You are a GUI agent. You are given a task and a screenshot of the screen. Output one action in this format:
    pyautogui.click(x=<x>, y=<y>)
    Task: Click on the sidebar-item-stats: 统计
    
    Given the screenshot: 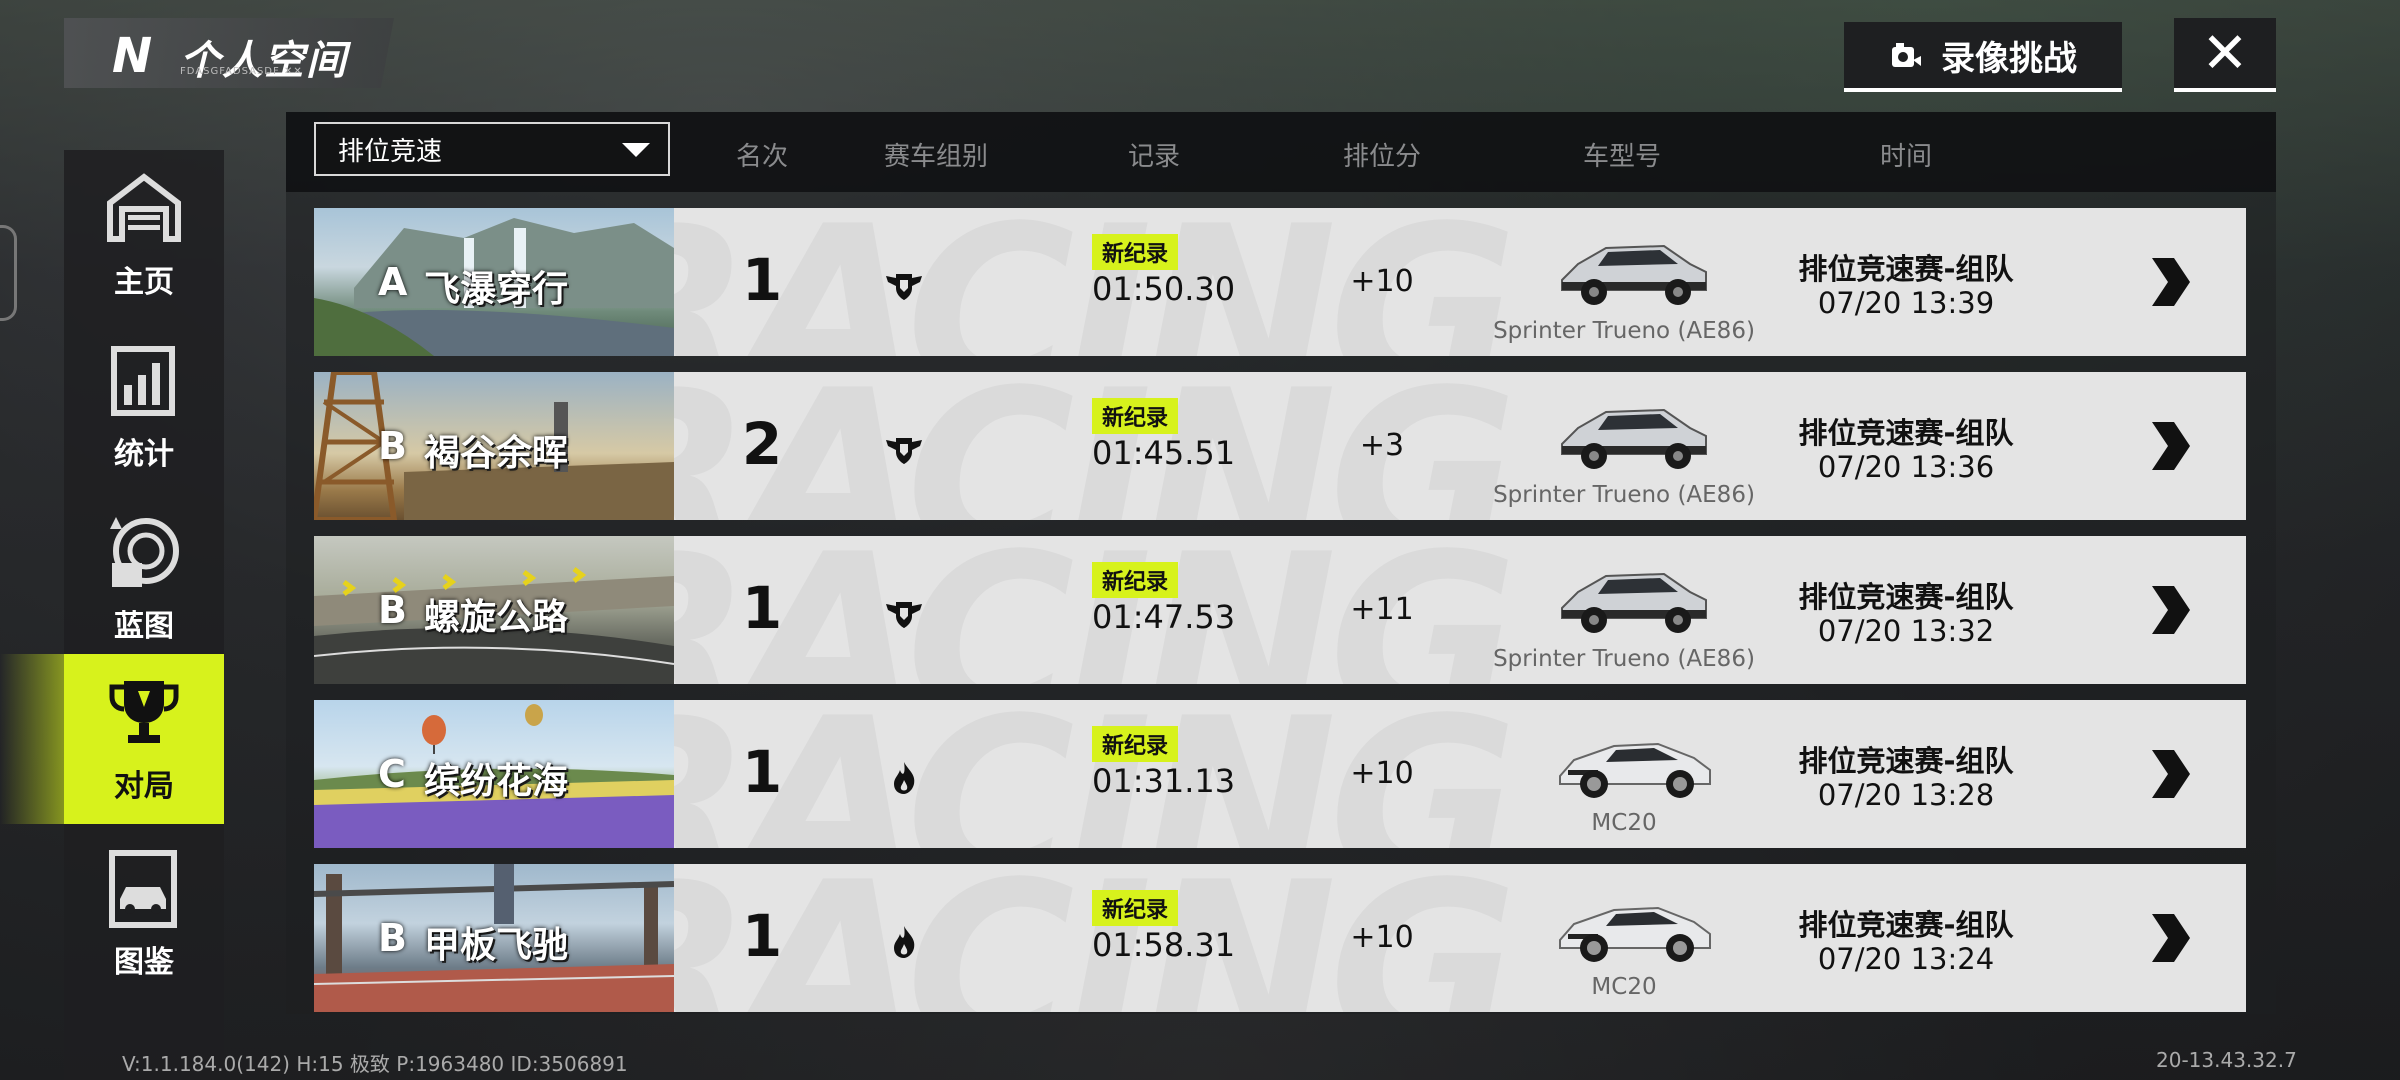 What is the action you would take?
    pyautogui.click(x=144, y=407)
    